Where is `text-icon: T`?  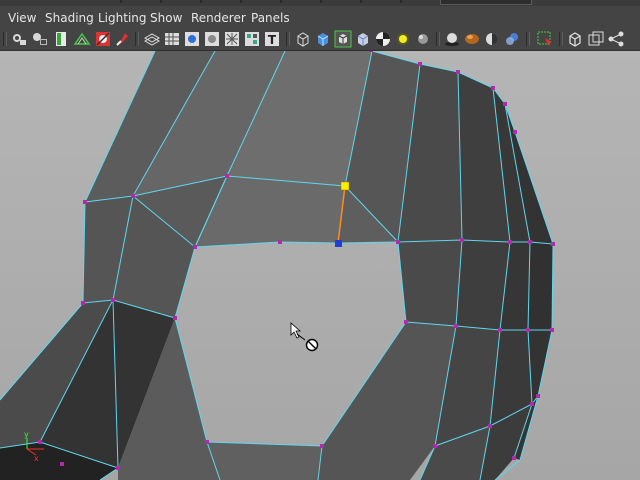 text-icon: T is located at coordinates (272, 39).